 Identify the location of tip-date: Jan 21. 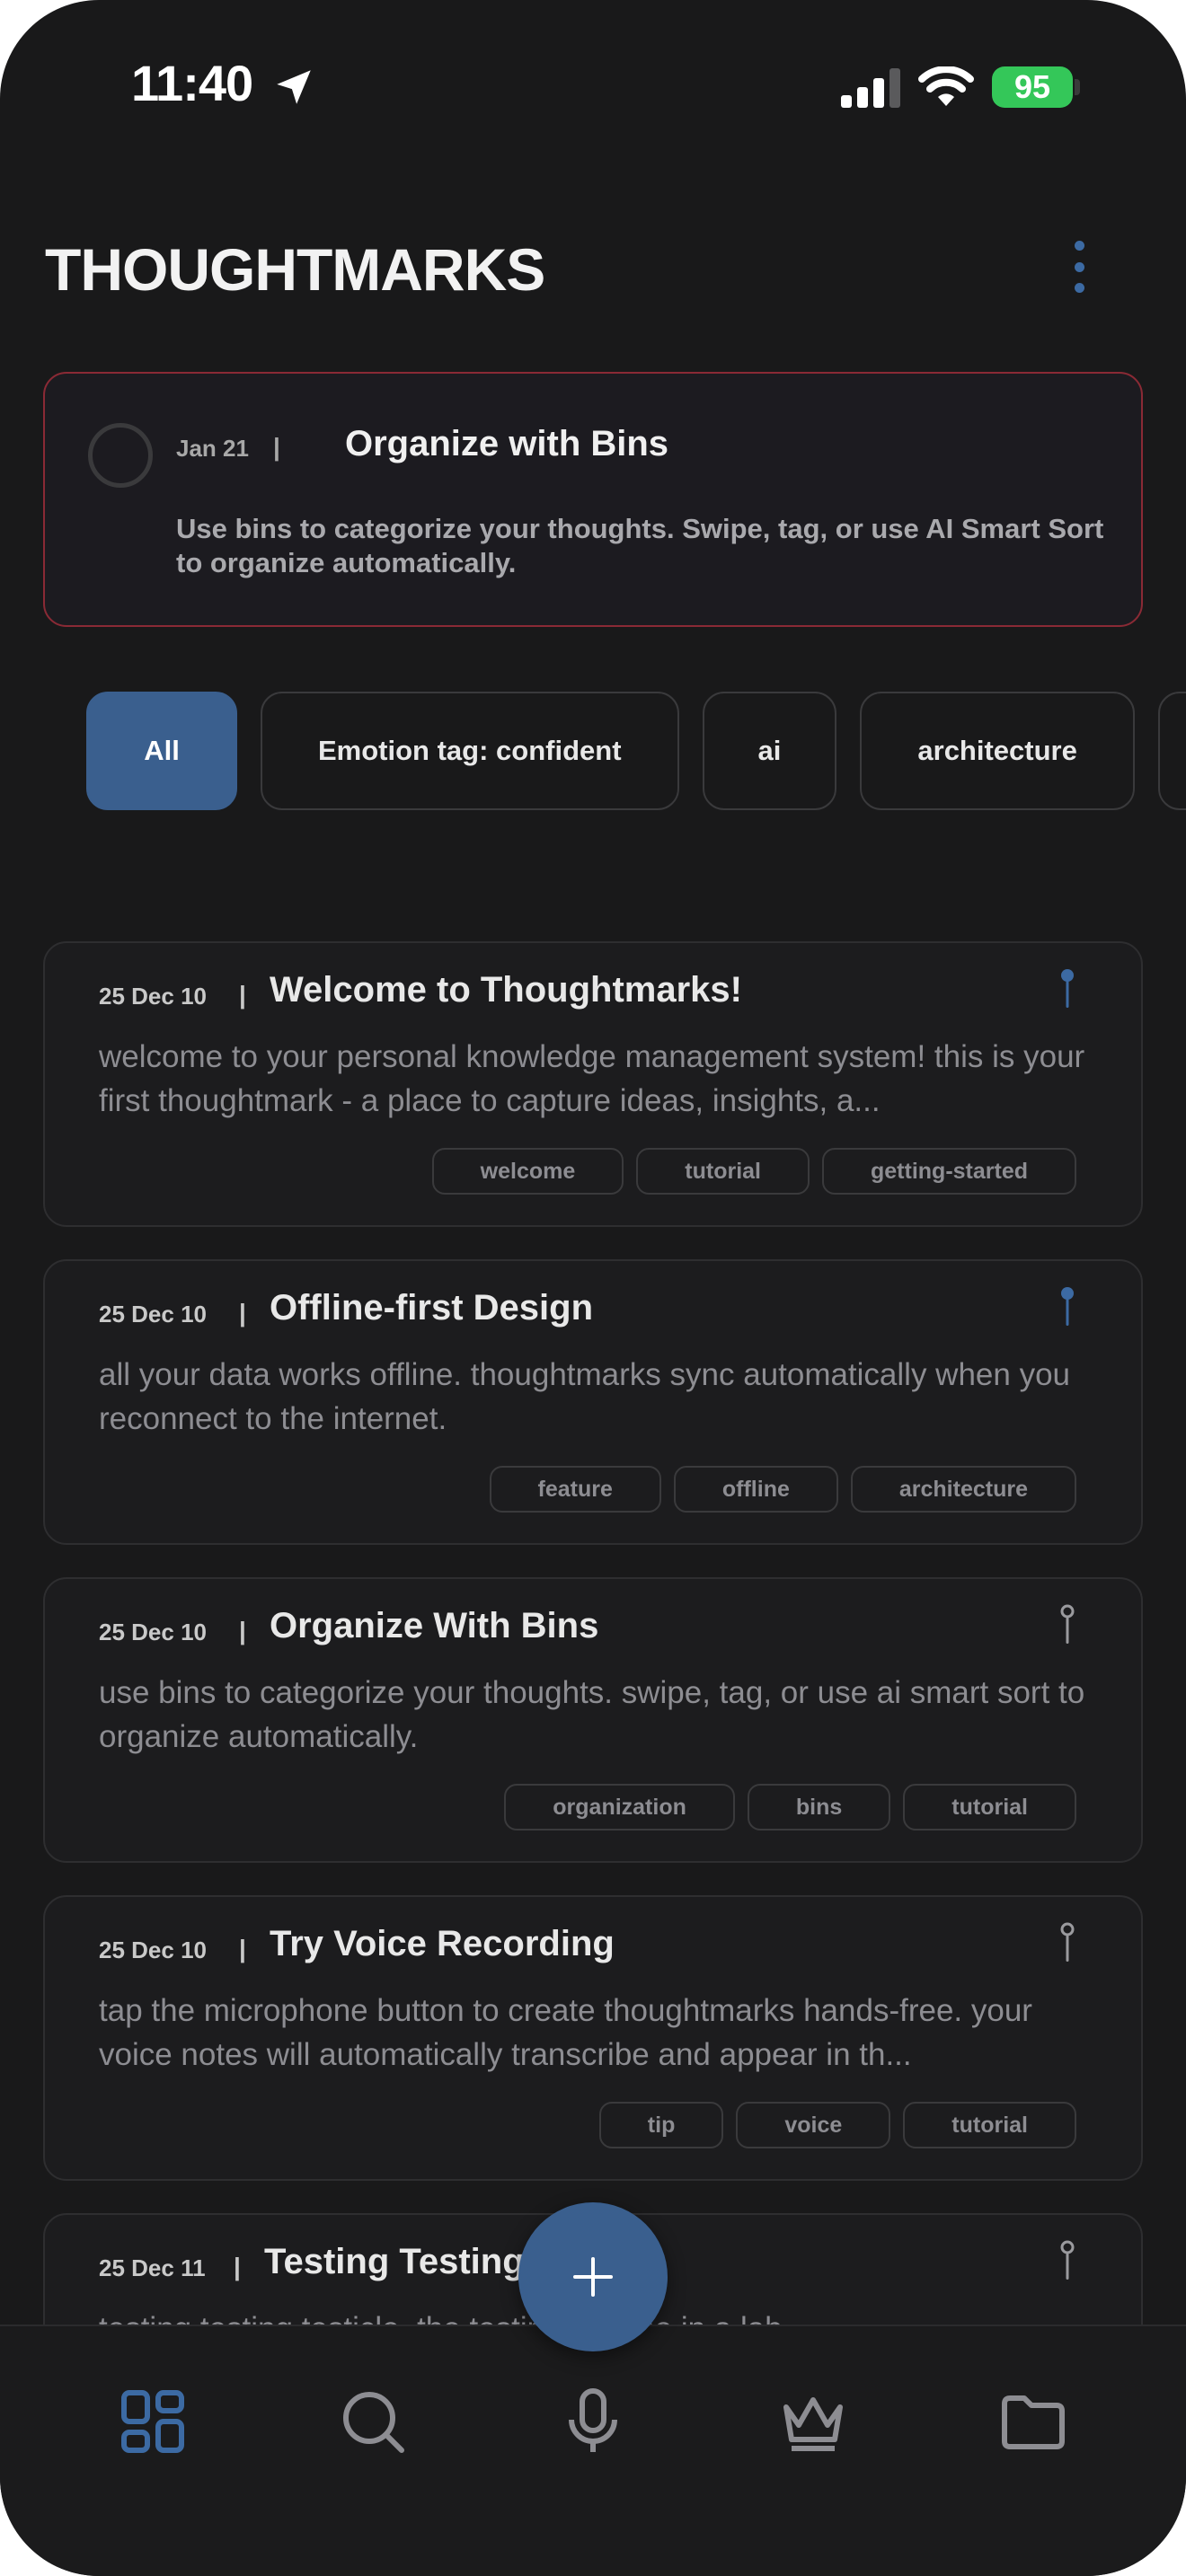
(212, 448).